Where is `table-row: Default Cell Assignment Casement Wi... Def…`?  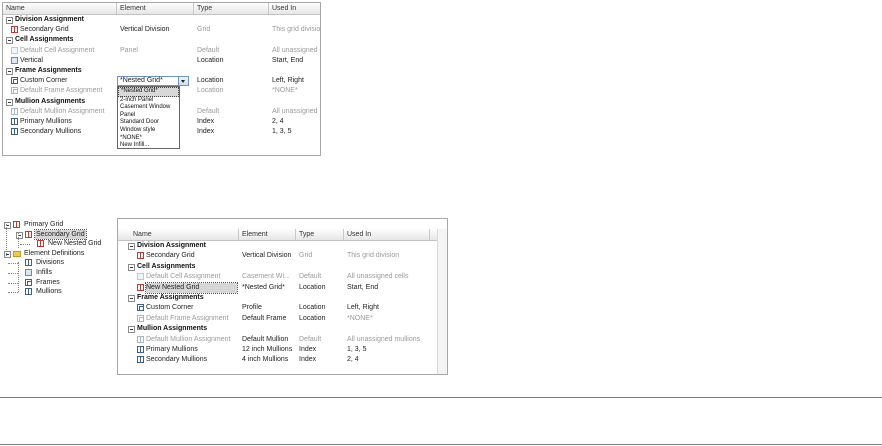
table-row: Default Cell Assignment Casement Wi... Def… is located at coordinates (282, 277).